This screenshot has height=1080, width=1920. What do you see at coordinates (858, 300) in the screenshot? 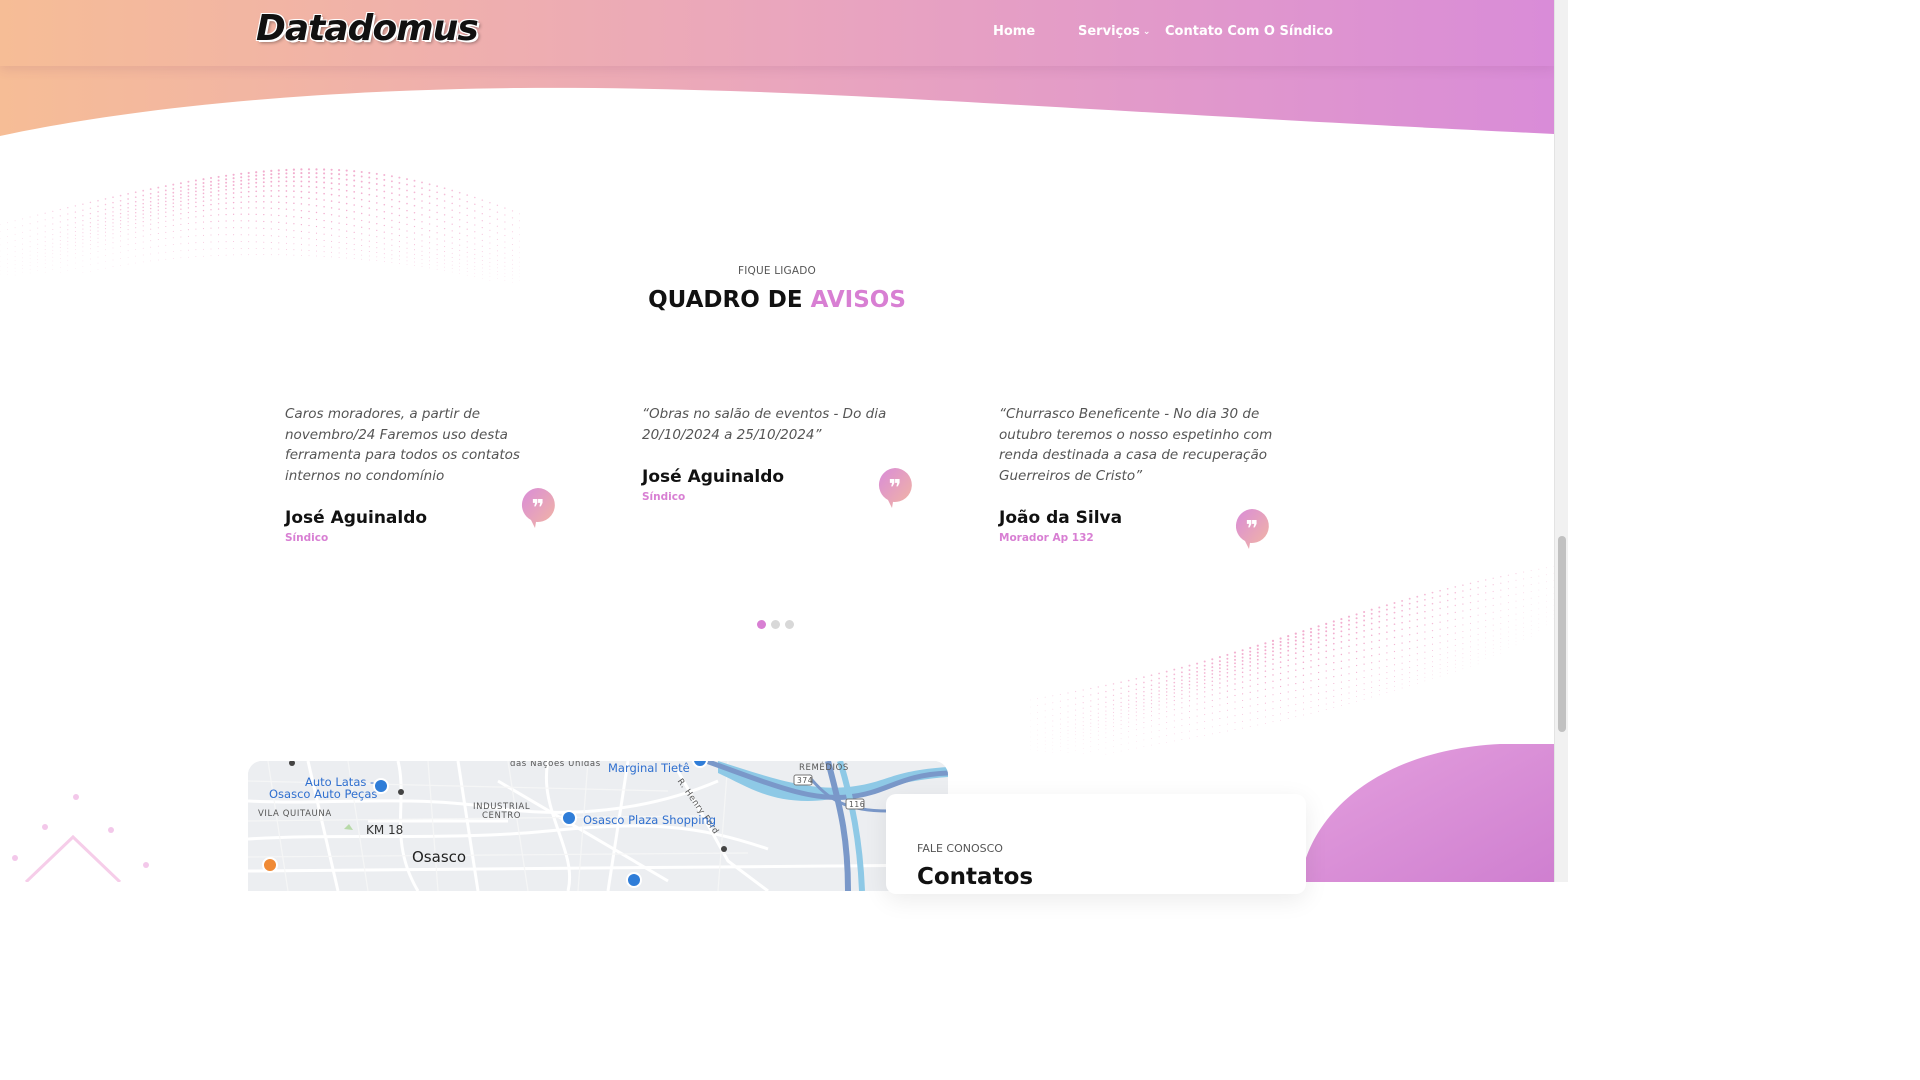
I see `section-title-accent: AVISOS` at bounding box center [858, 300].